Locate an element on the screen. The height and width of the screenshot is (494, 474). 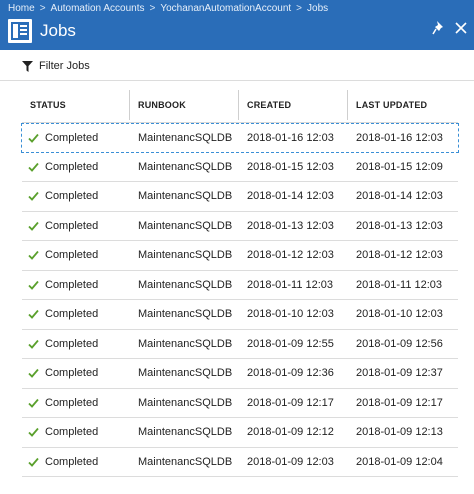
breadcrumb-home: Home is located at coordinates (21, 8).